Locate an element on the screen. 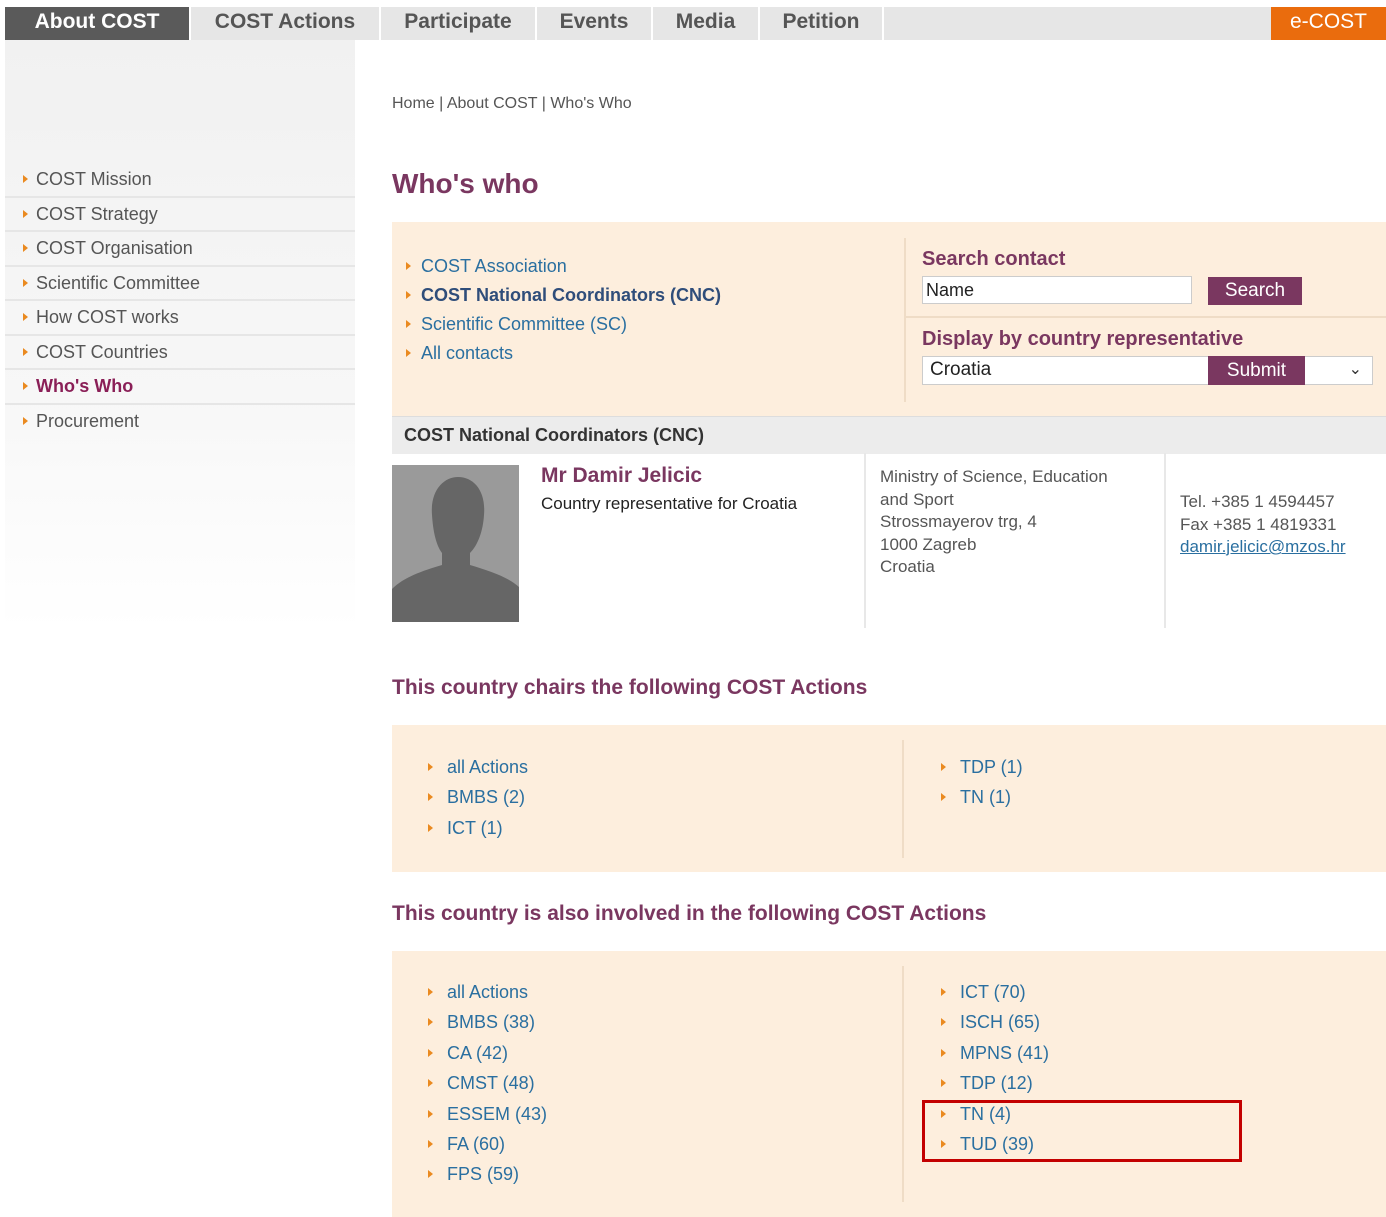  address-line: Strossmayerov trg, 4 is located at coordinates (958, 521).